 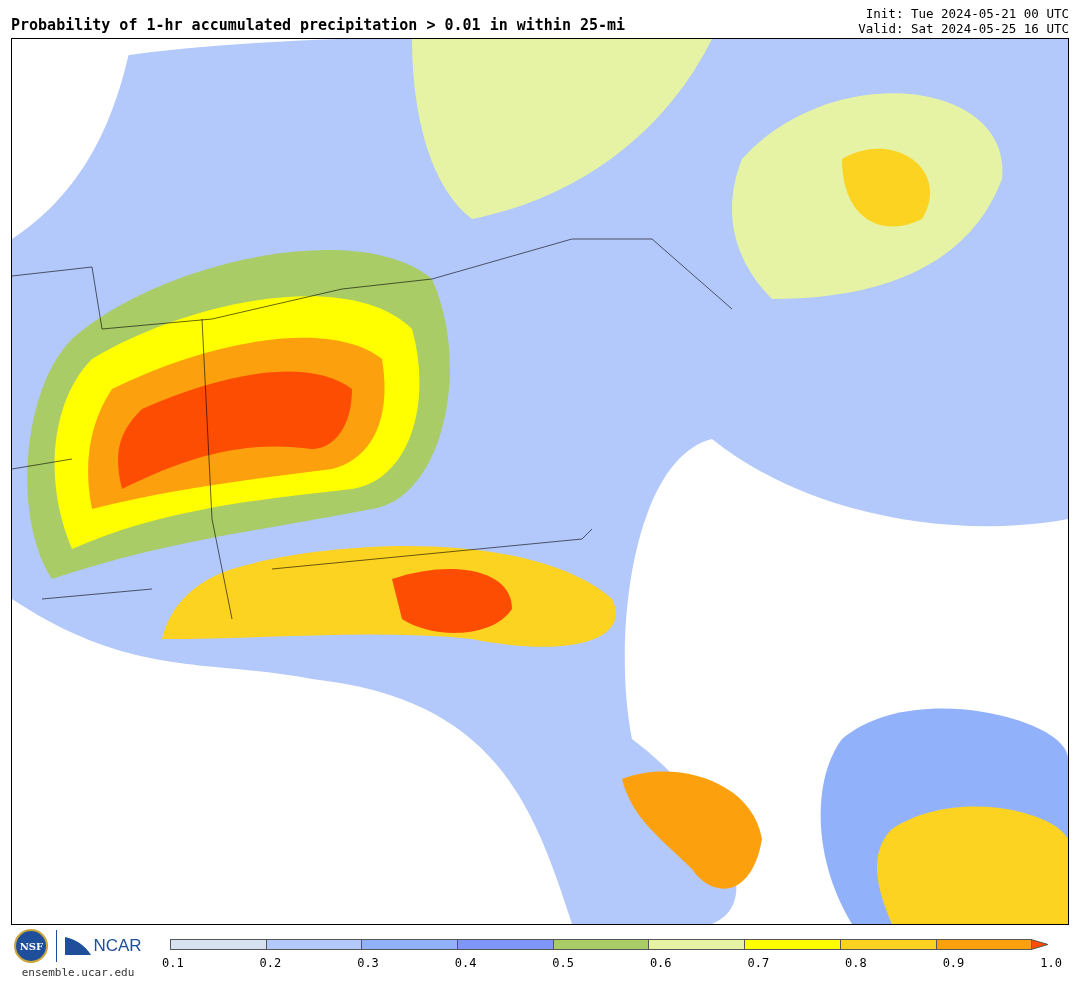 What do you see at coordinates (963, 28) in the screenshot?
I see `valid-time: Valid: Sat 2024-05-25 16 UTC` at bounding box center [963, 28].